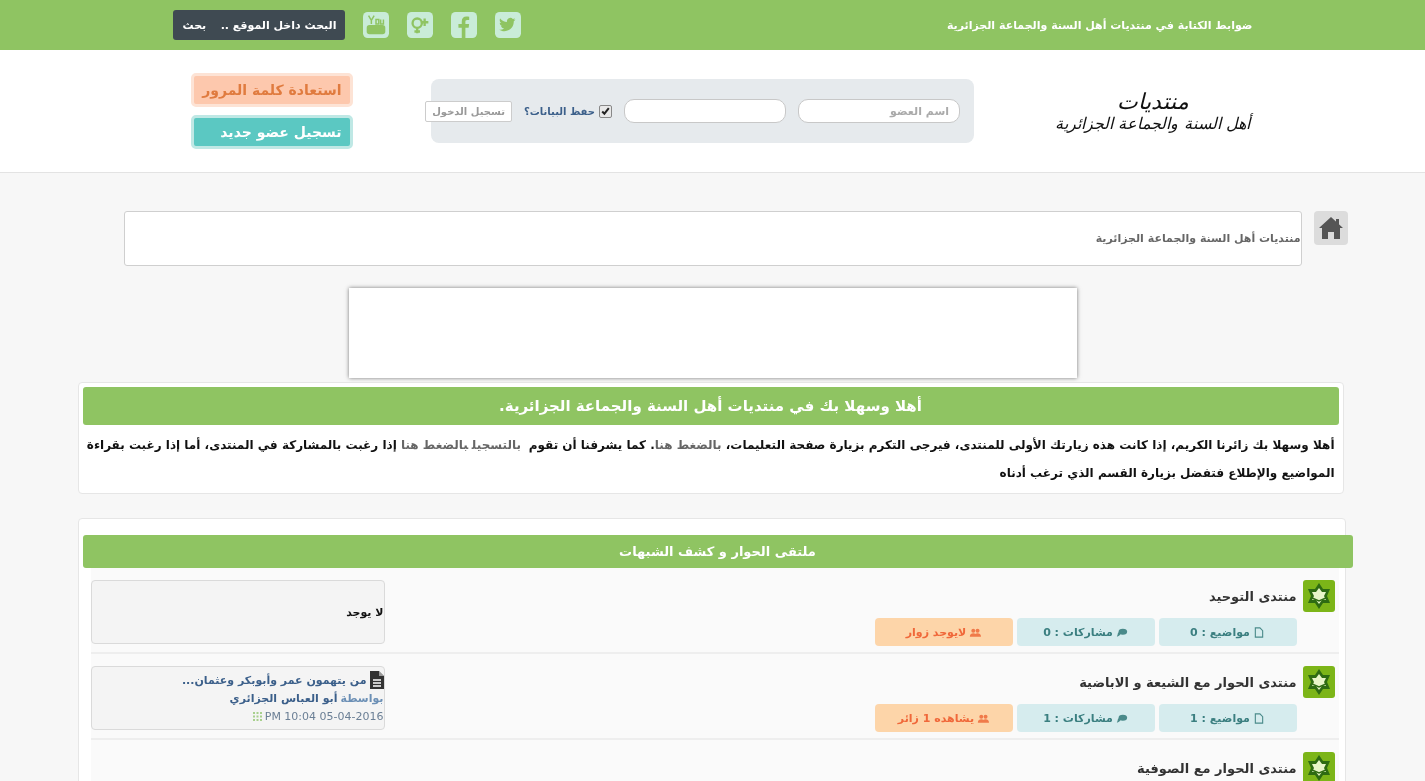  I want to click on grid-icon, so click(257, 716).